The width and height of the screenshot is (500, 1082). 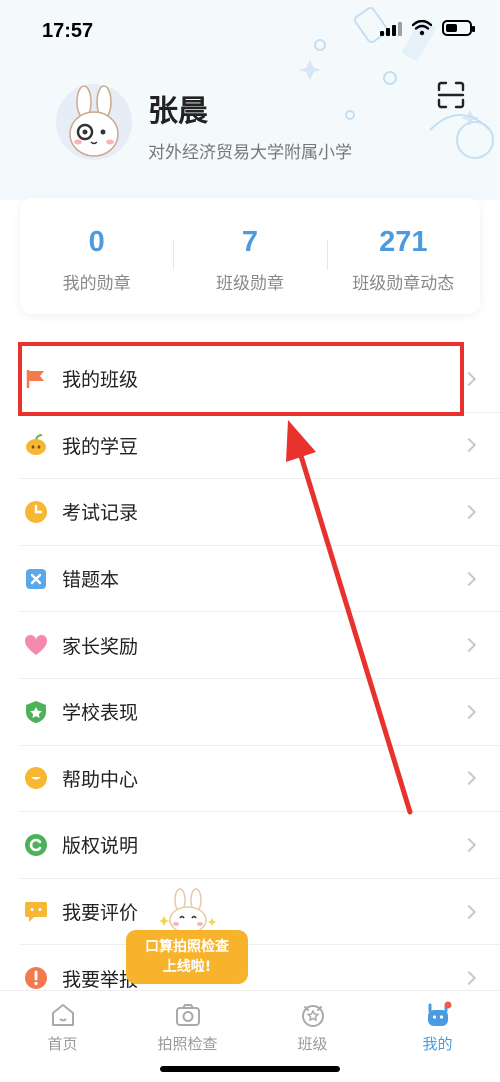 I want to click on profile-icon, so click(x=439, y=1013).